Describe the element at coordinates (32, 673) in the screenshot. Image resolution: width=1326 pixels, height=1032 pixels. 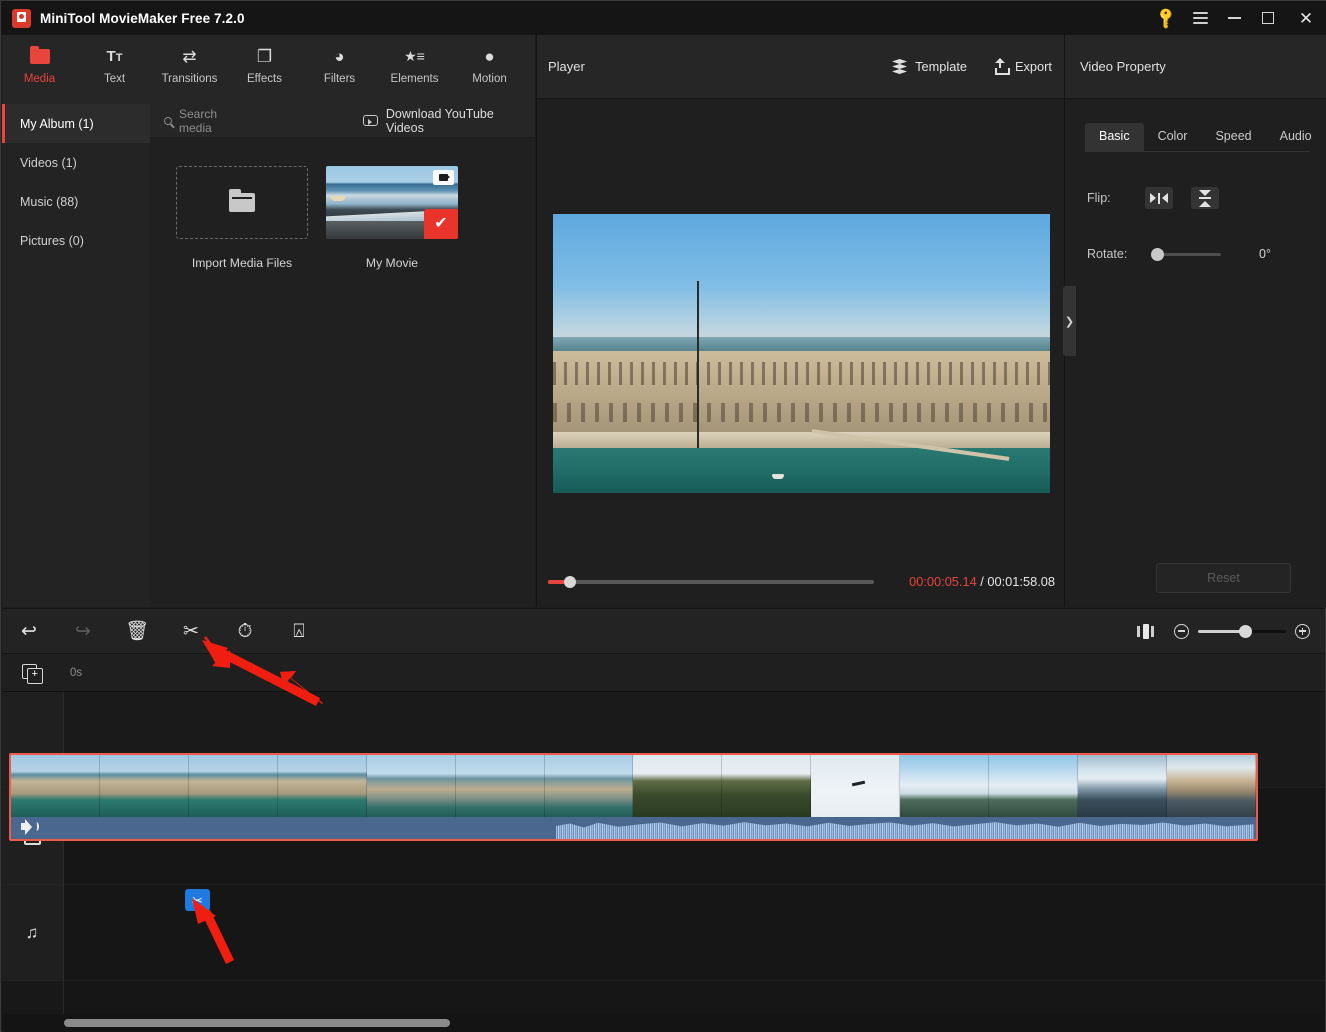
I see `add-track-icon: +` at that location.